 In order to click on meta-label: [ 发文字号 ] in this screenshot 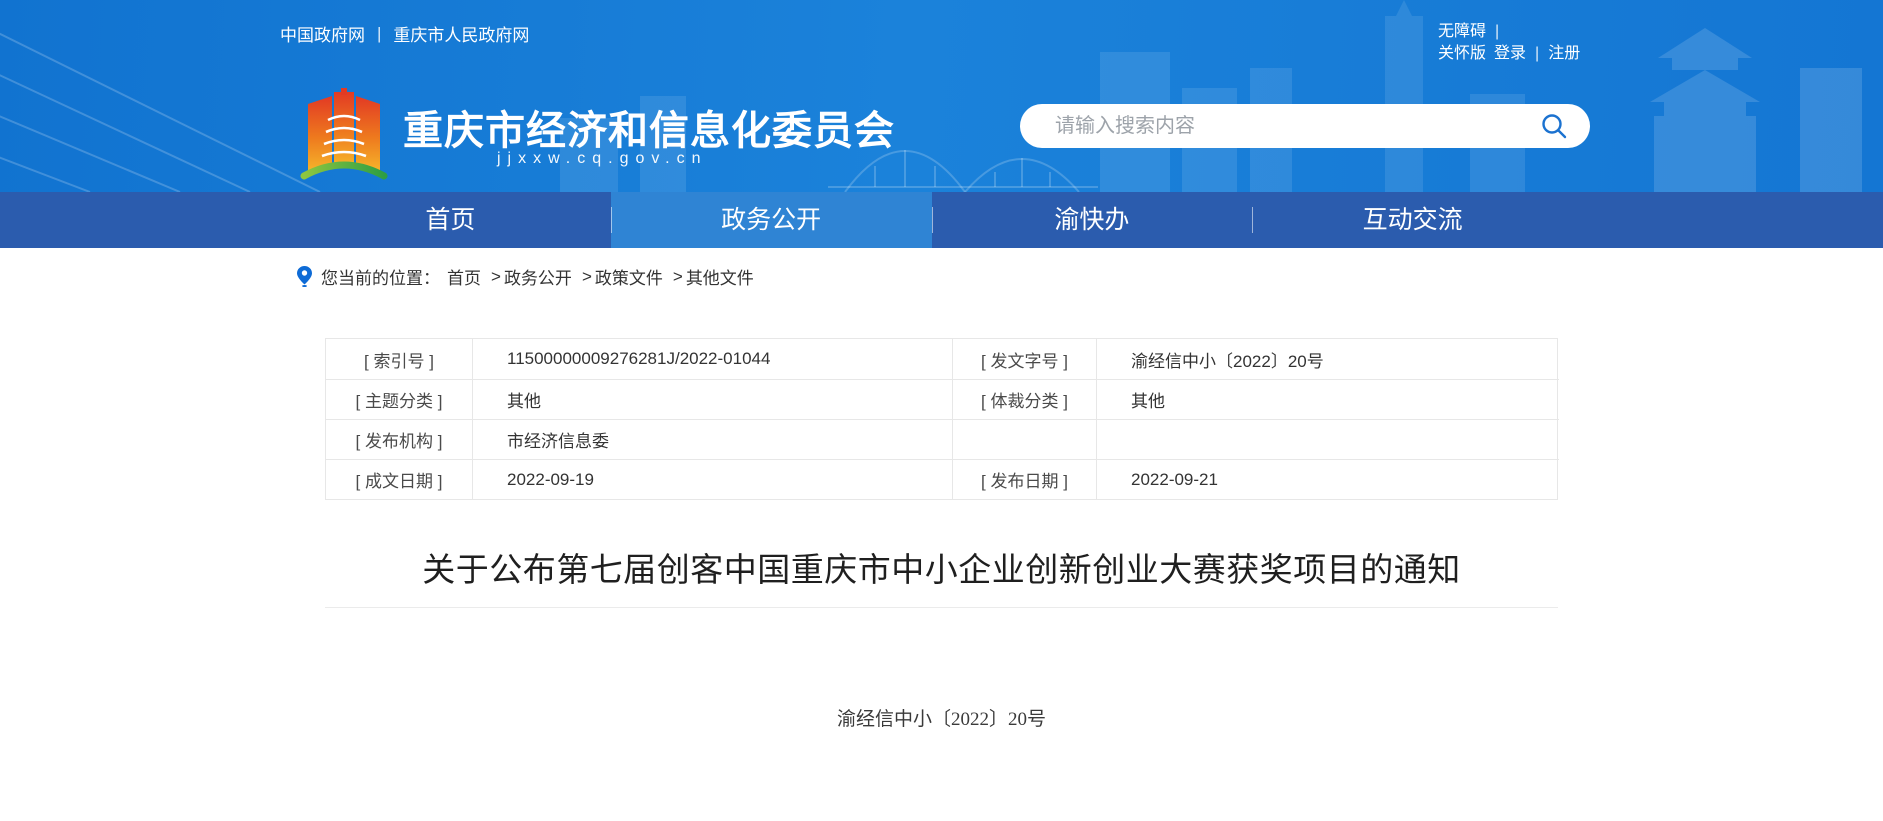, I will do `click(1024, 359)`.